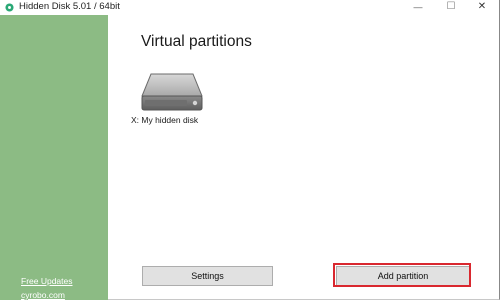 This screenshot has height=300, width=500. What do you see at coordinates (172, 92) in the screenshot?
I see `hard-drive-icon` at bounding box center [172, 92].